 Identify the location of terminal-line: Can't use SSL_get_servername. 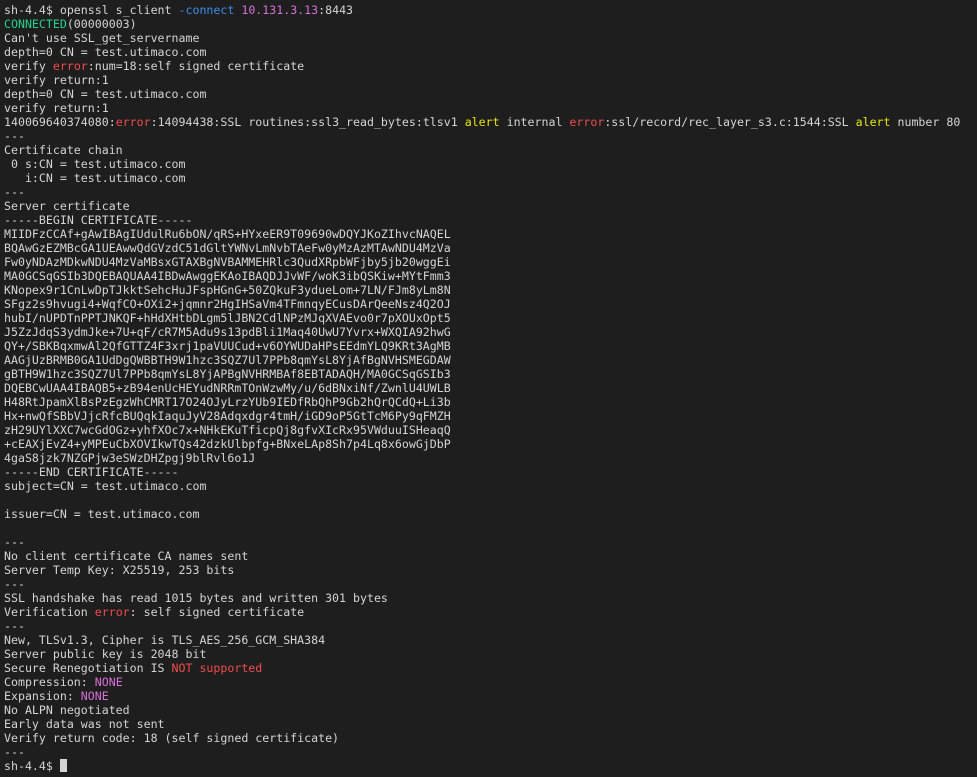
(482, 38).